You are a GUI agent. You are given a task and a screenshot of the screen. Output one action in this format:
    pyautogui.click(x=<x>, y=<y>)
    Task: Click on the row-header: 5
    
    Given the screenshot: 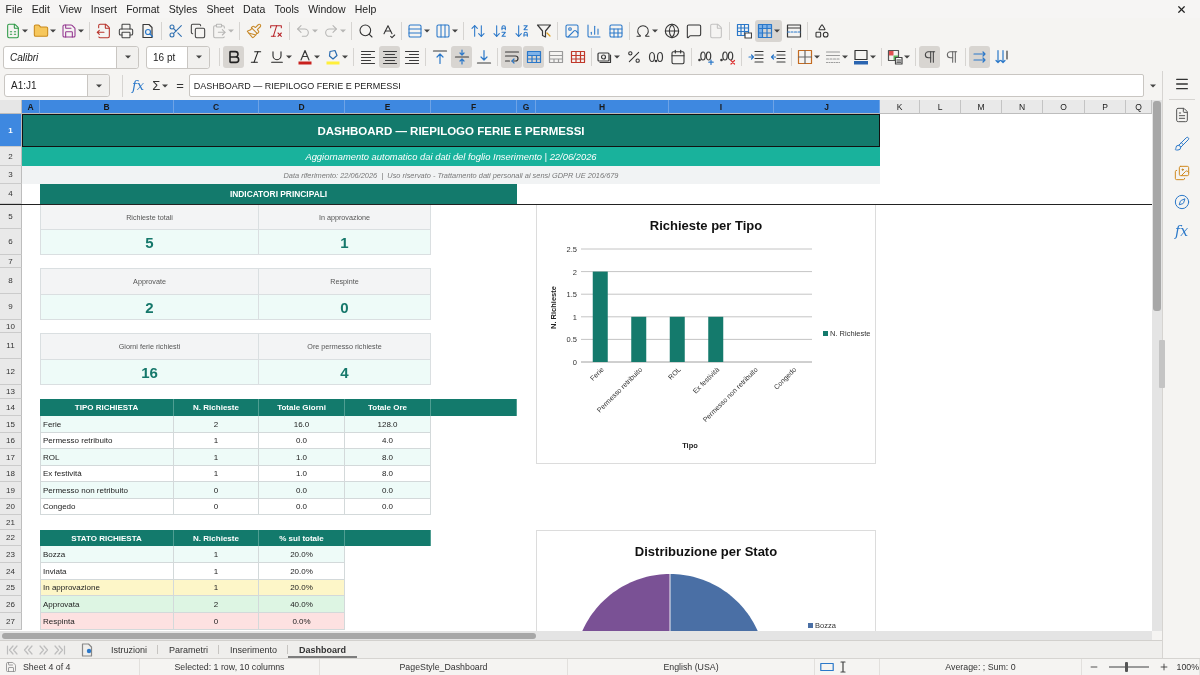 What is the action you would take?
    pyautogui.click(x=11, y=216)
    